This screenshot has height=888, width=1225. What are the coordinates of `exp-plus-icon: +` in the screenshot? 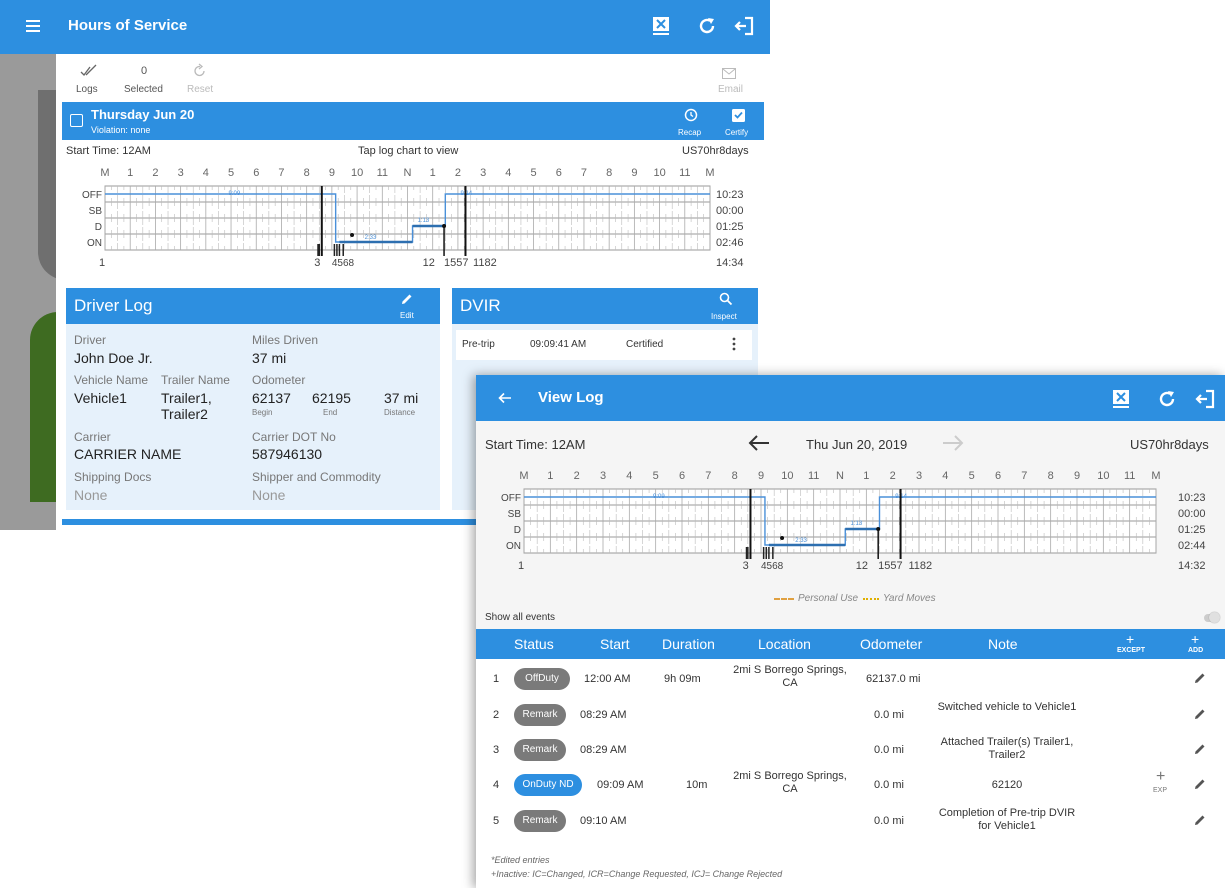 It's located at (1160, 777).